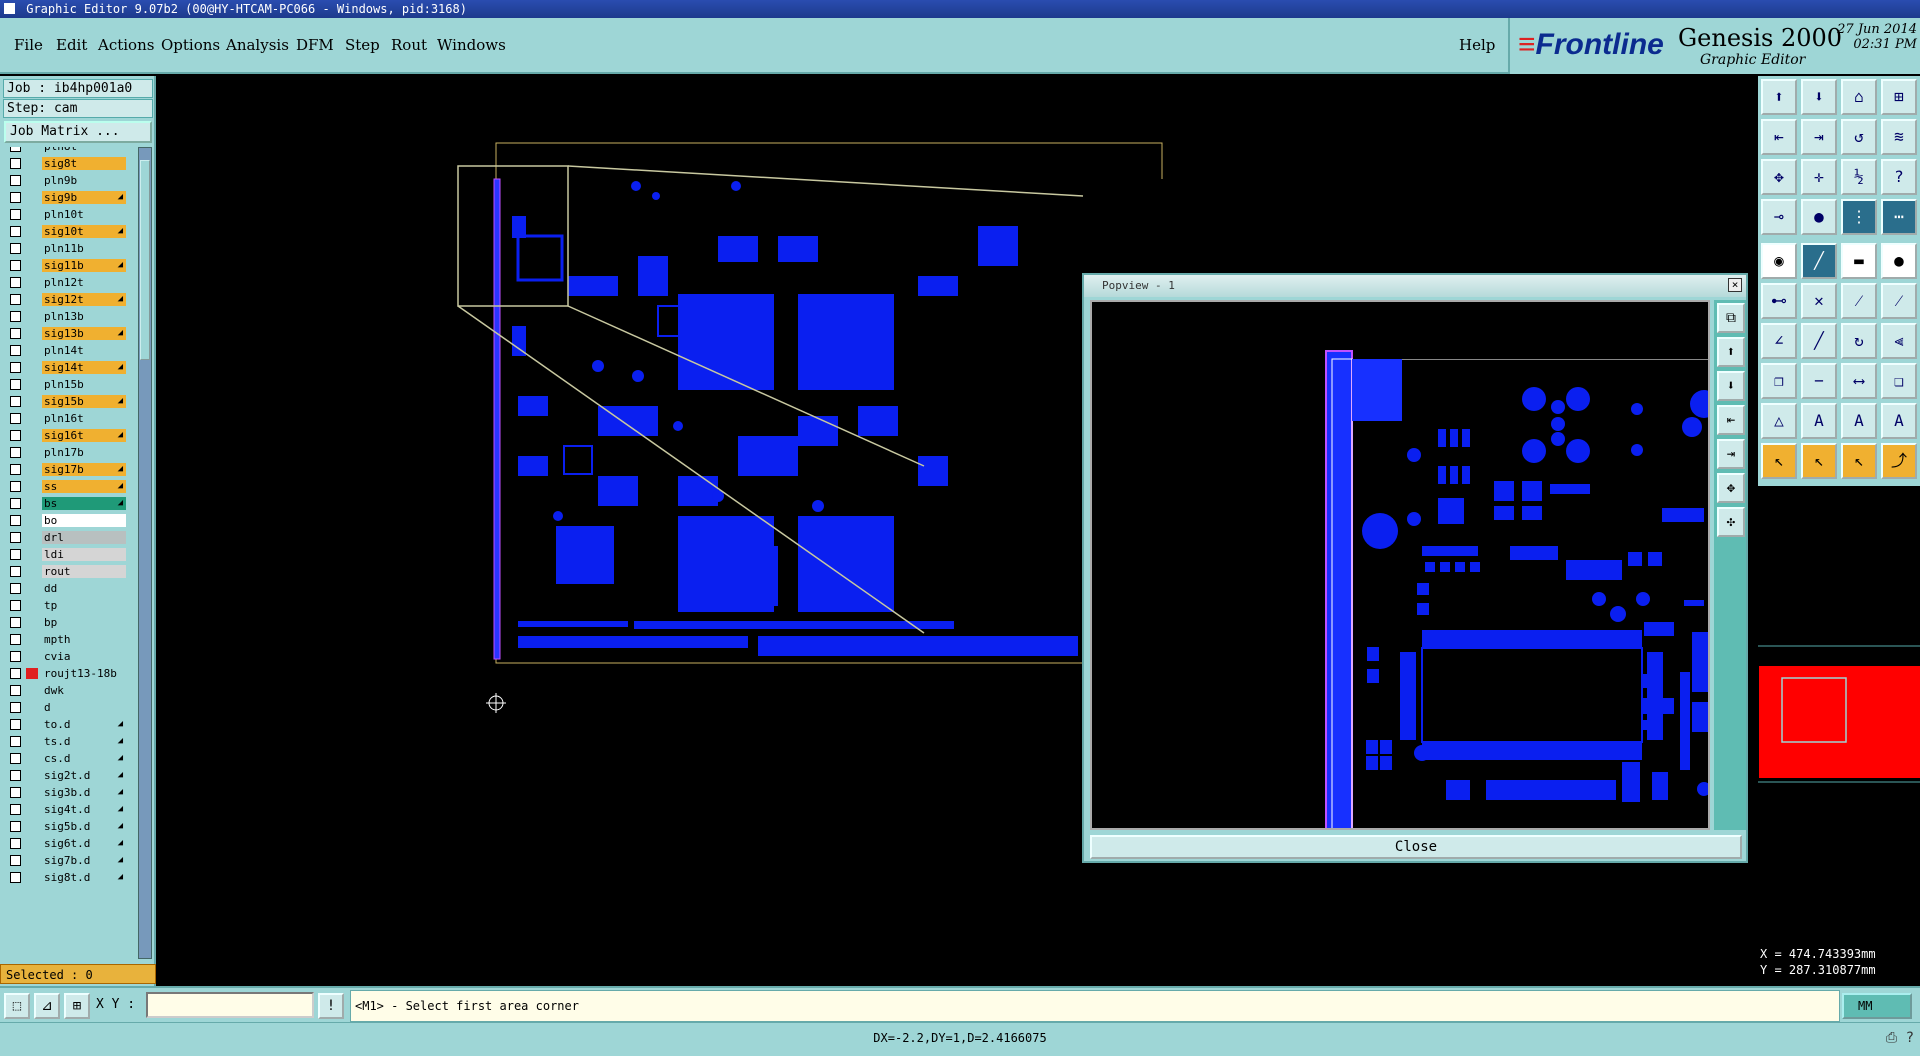  I want to click on layer-row: dwk, so click(65, 690).